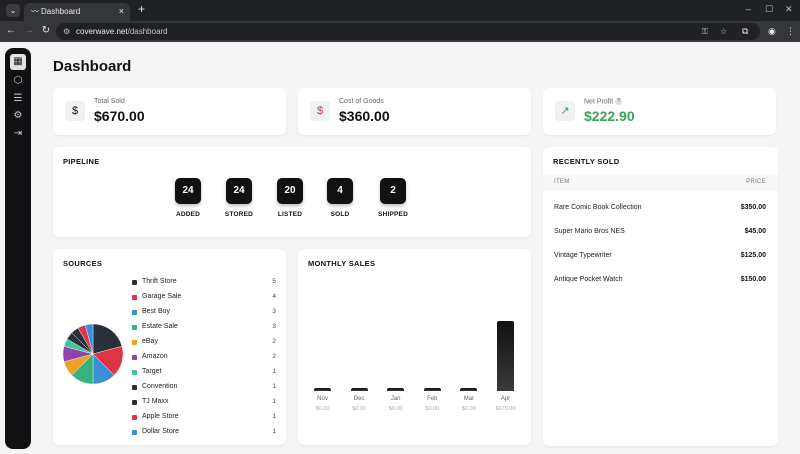  Describe the element at coordinates (18, 62) in the screenshot. I see `dashboard-icon: ▦` at that location.